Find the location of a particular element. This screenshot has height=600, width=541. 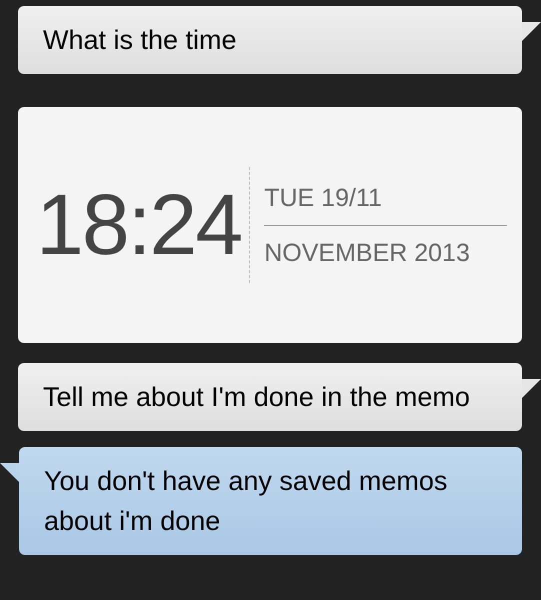

clock-time: 18:24 is located at coordinates (139, 225).